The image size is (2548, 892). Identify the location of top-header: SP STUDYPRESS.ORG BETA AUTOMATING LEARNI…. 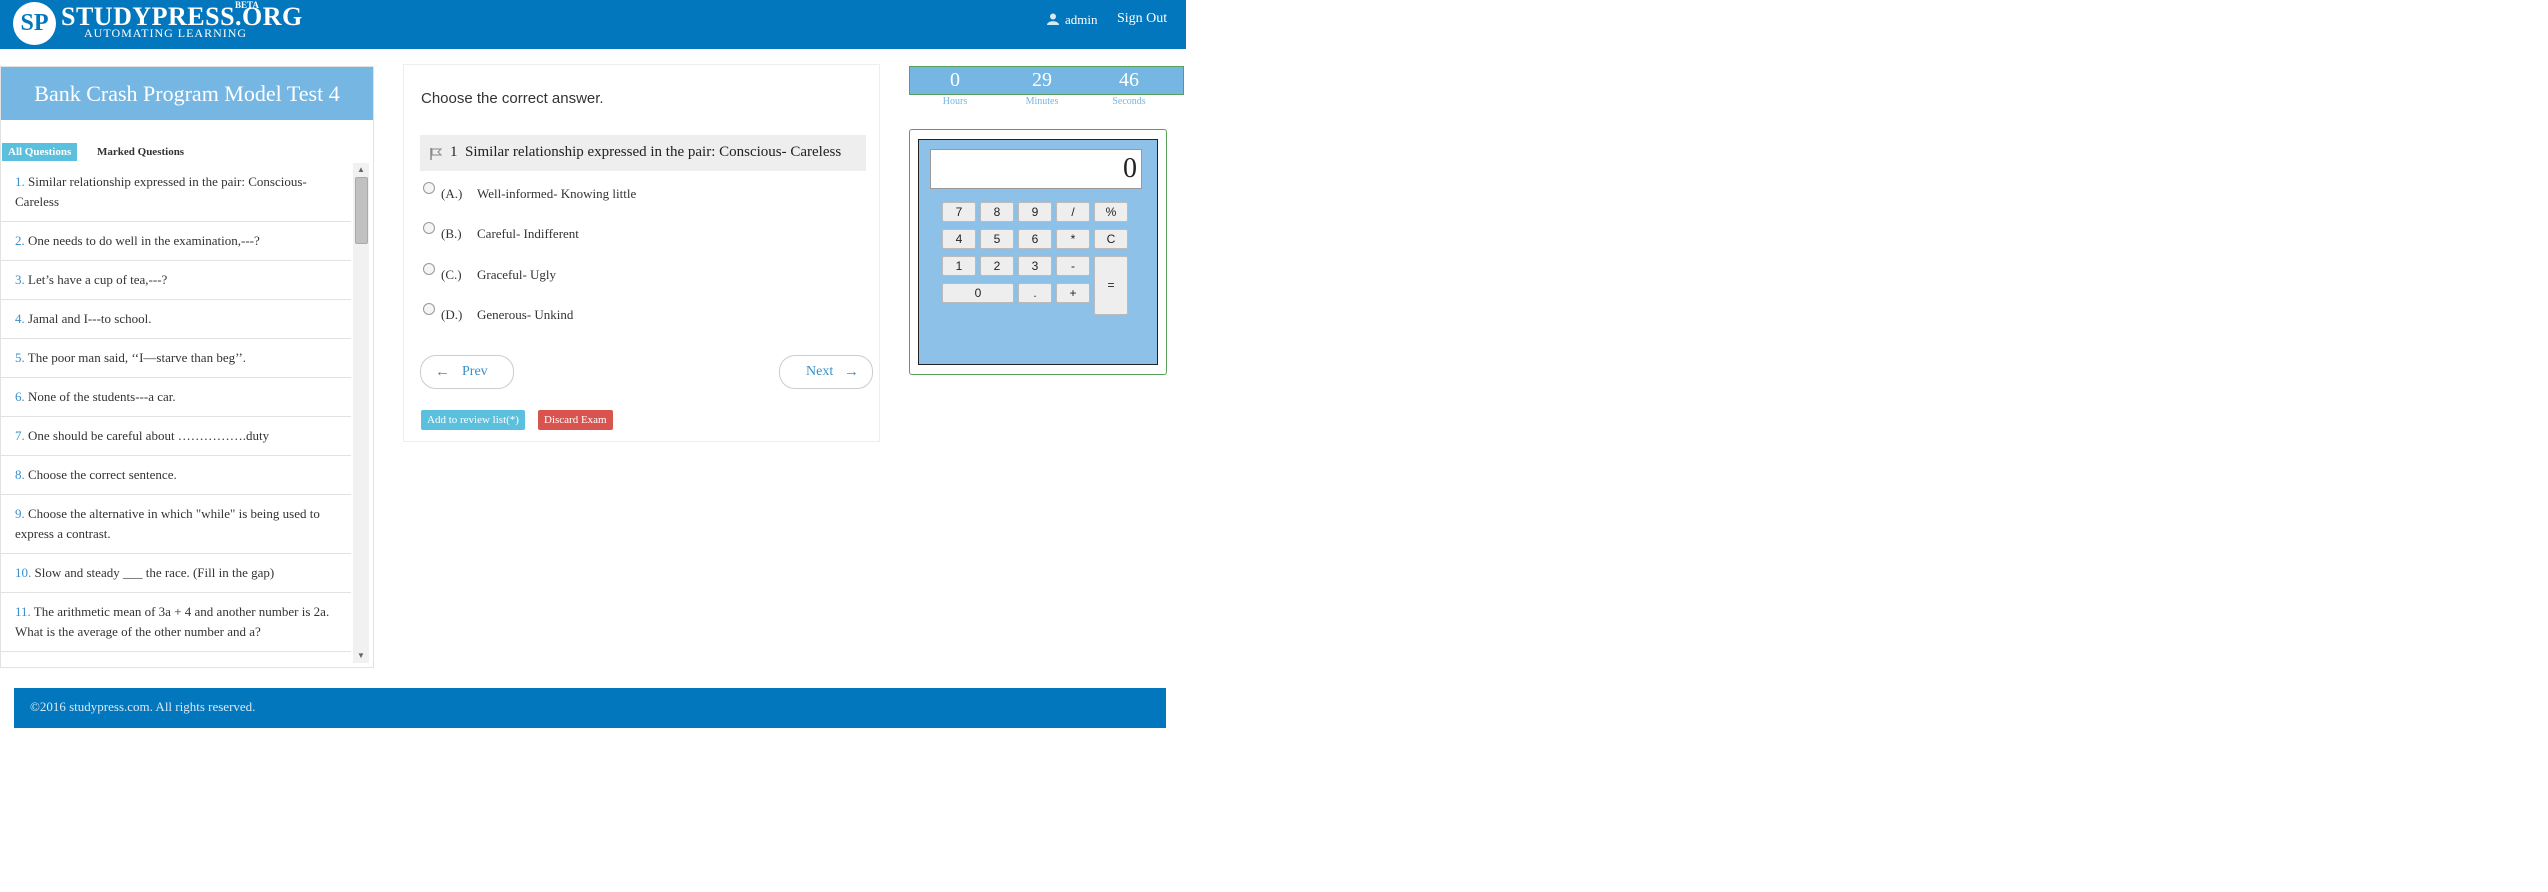
(593, 24).